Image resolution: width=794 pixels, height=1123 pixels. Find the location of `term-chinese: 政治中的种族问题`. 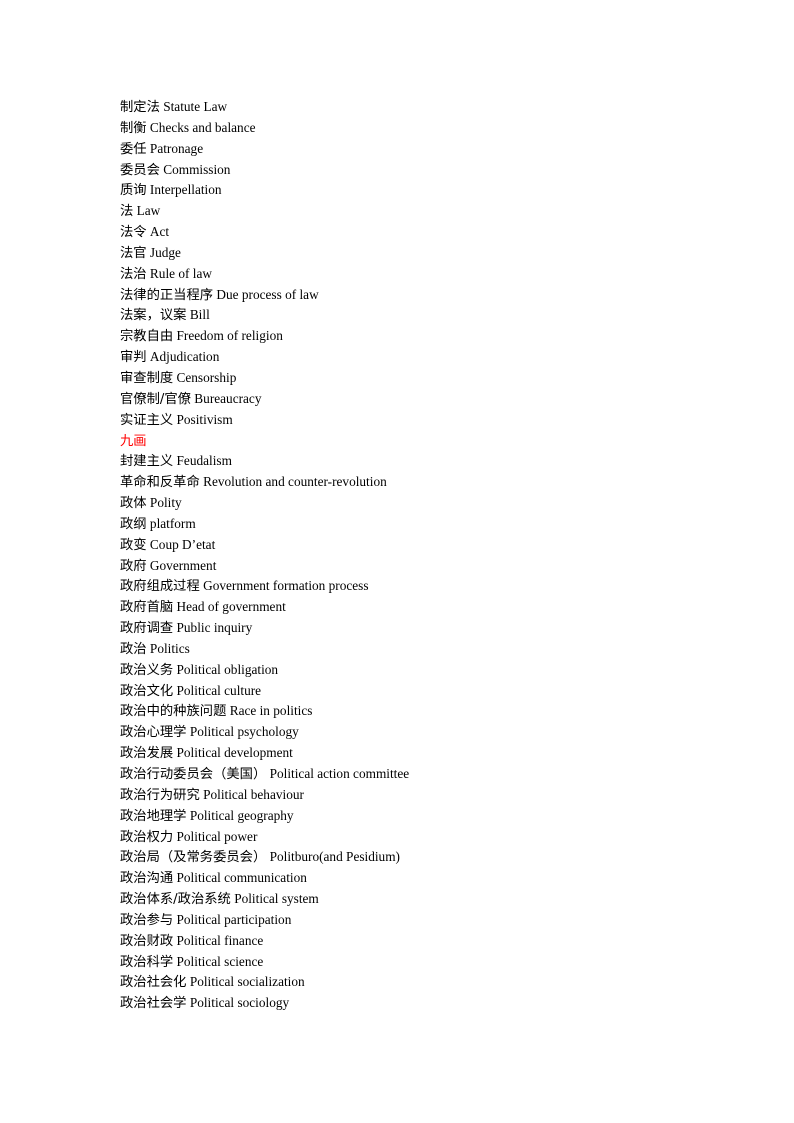

term-chinese: 政治中的种族问题 is located at coordinates (173, 712).